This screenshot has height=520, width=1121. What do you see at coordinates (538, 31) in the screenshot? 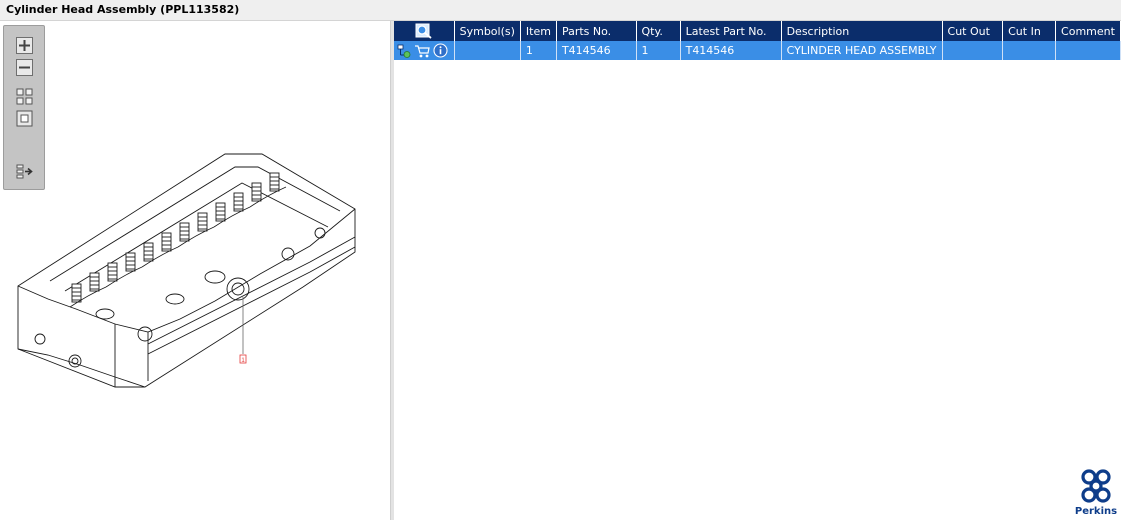
I see `column-header-item: Item` at bounding box center [538, 31].